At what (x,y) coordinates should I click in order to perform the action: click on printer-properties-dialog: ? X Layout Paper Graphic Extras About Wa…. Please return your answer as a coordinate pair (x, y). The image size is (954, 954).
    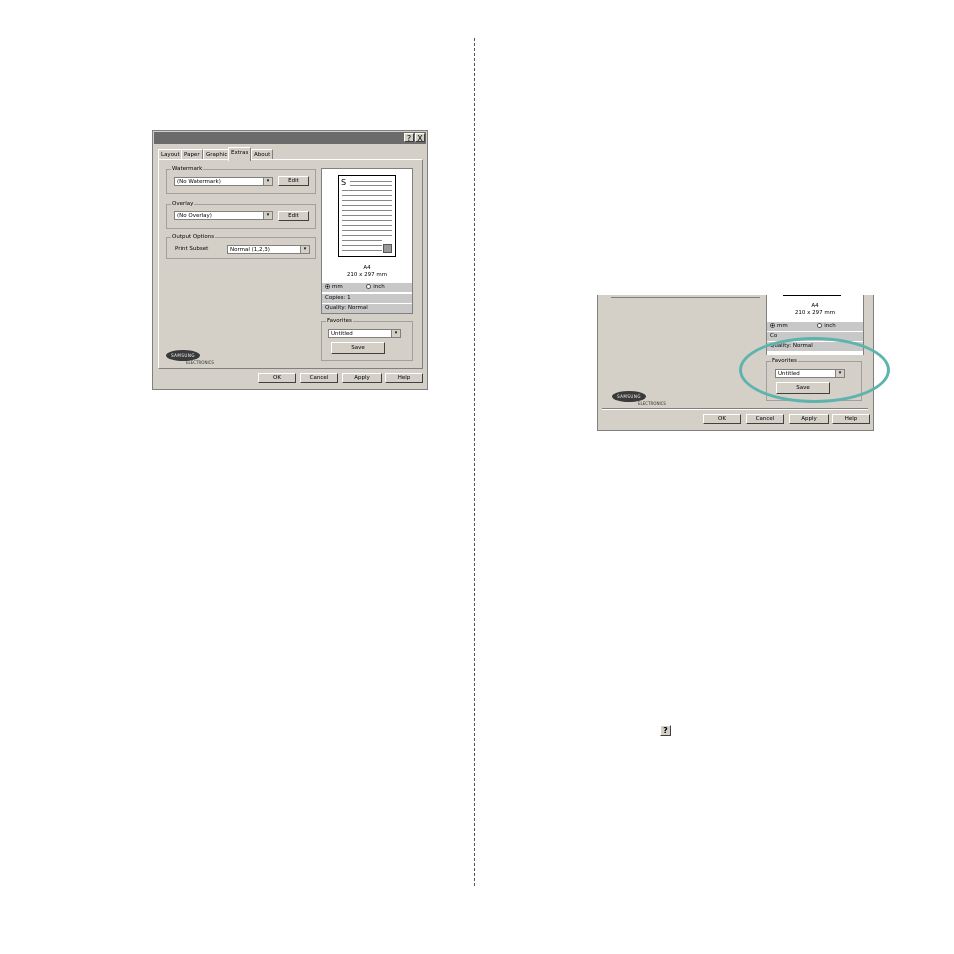
    Looking at the image, I should click on (290, 260).